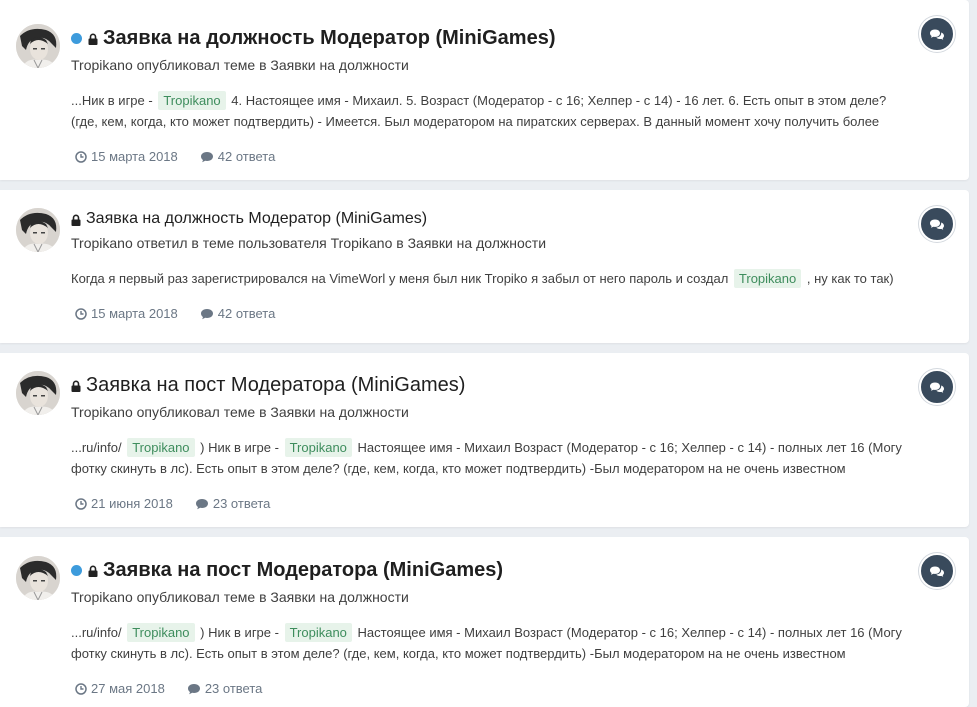 Image resolution: width=977 pixels, height=707 pixels. Describe the element at coordinates (848, 278) in the screenshot. I see `snippet-text: , ну как то так)` at that location.